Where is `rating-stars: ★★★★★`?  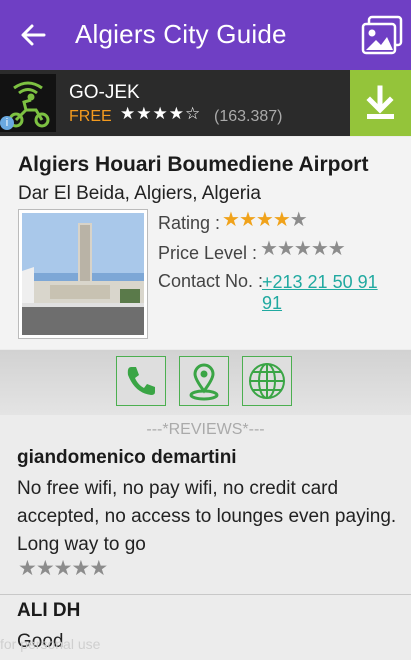
rating-stars: ★★★★★ is located at coordinates (265, 219).